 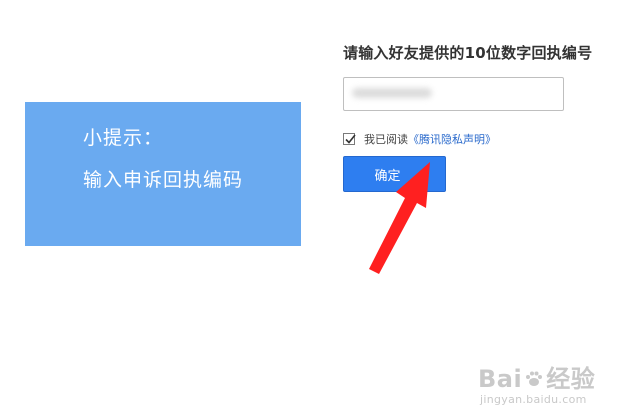 I want to click on agree-text: 我已阅读, so click(x=386, y=139).